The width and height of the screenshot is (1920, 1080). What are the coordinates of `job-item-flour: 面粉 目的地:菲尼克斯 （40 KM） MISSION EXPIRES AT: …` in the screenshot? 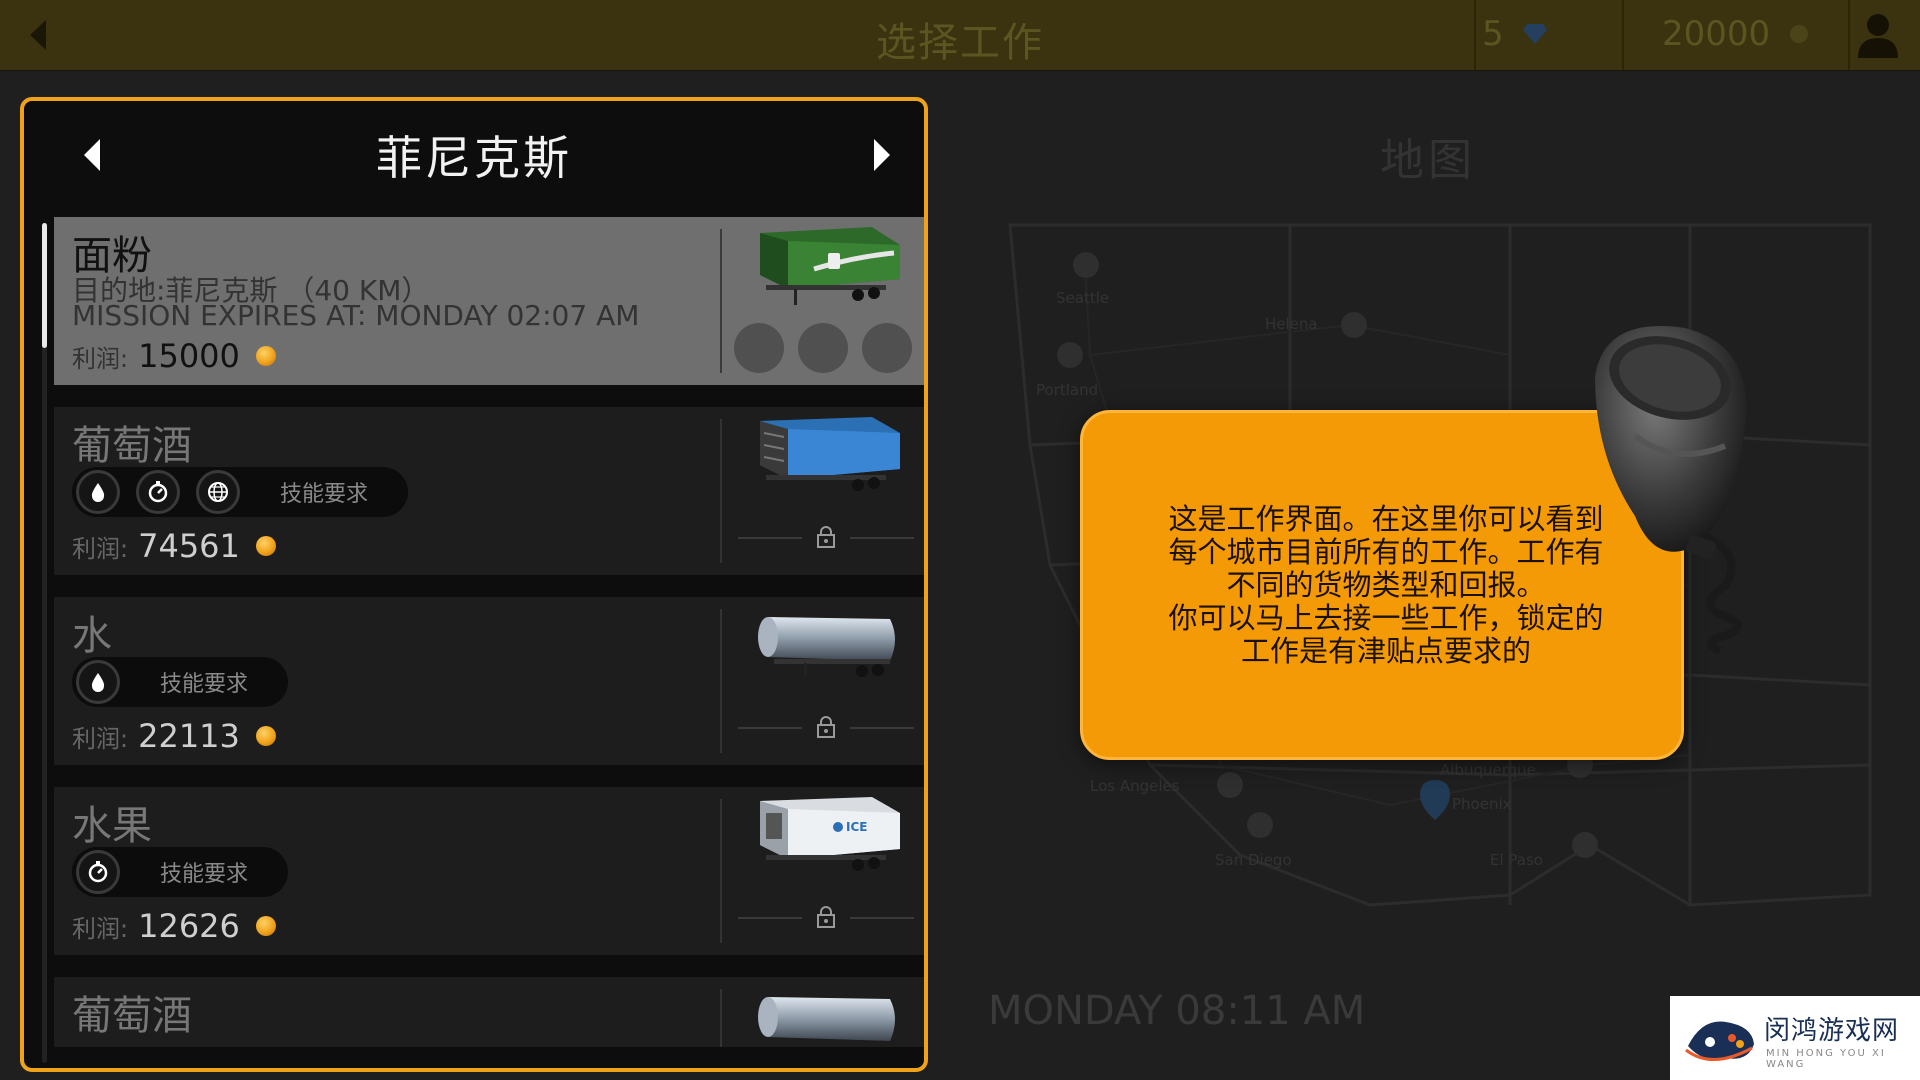 It's located at (489, 301).